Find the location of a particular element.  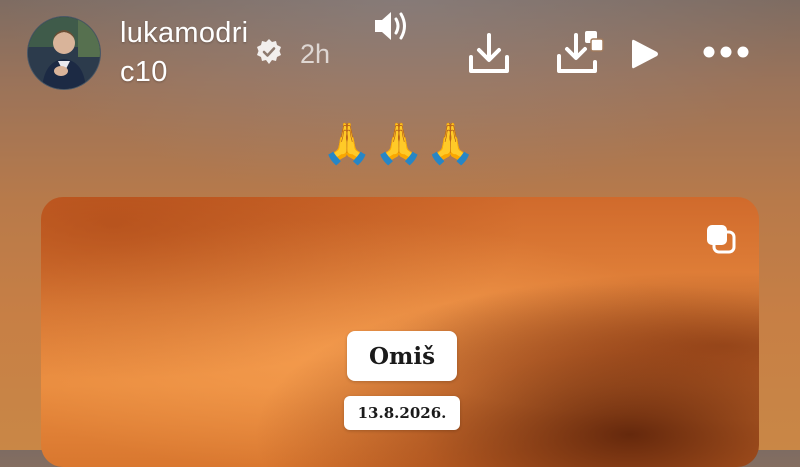

verified-badge-icon is located at coordinates (269, 52).